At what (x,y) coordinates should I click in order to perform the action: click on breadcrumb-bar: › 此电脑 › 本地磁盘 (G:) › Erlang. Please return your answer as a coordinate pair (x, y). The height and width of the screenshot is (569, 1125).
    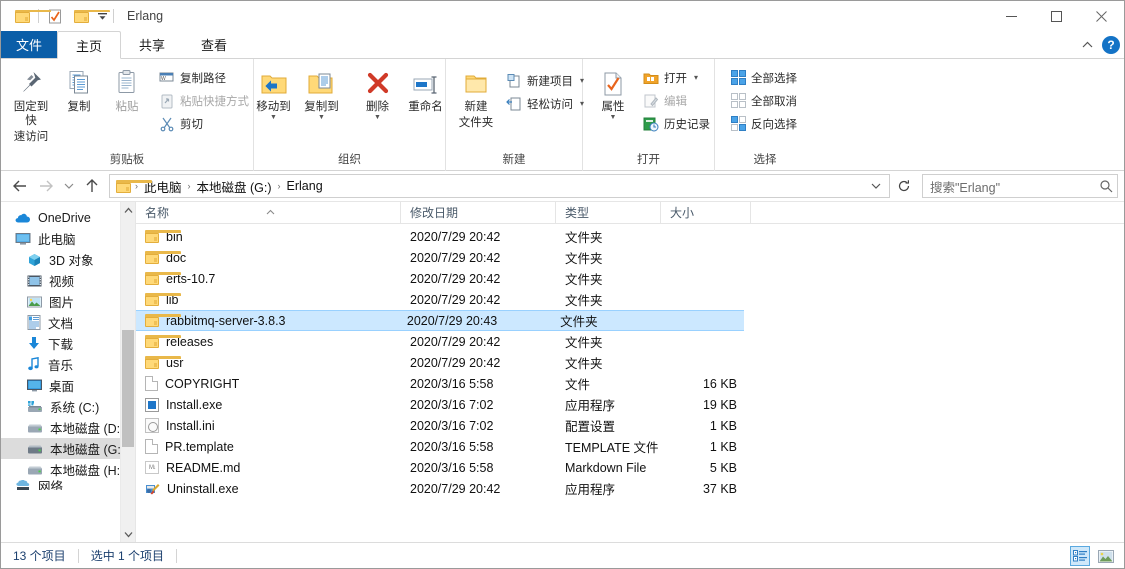
    Looking at the image, I should click on (499, 186).